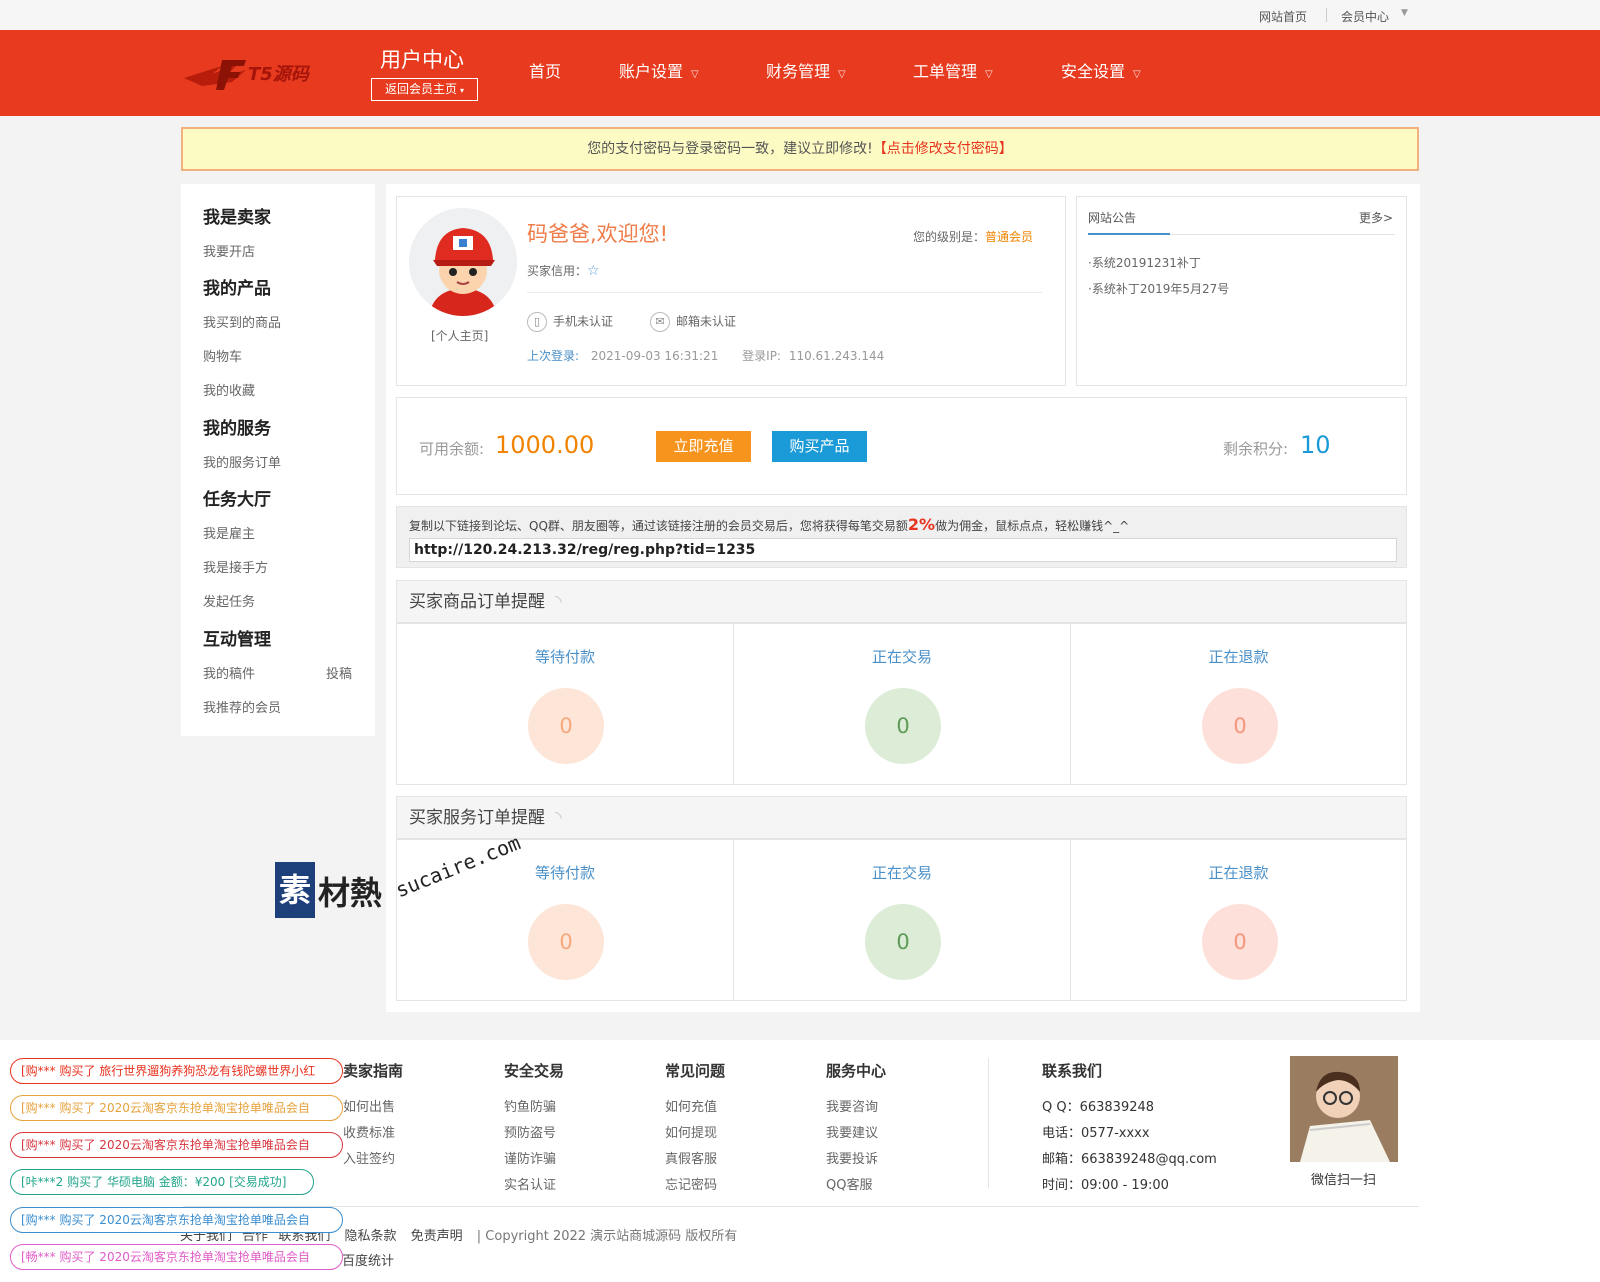 Image resolution: width=1600 pixels, height=1282 pixels. Describe the element at coordinates (237, 640) in the screenshot. I see `sidebar-heading-interaction: 互动管理` at that location.